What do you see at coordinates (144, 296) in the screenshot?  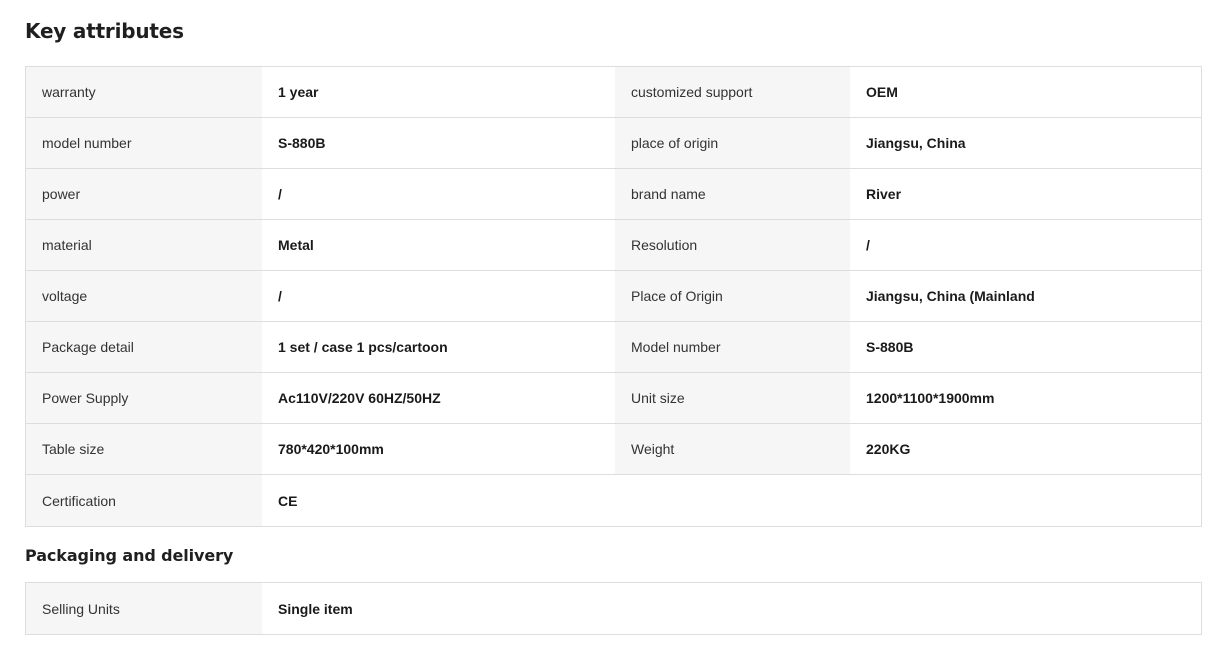 I see `attr-label: voltage` at bounding box center [144, 296].